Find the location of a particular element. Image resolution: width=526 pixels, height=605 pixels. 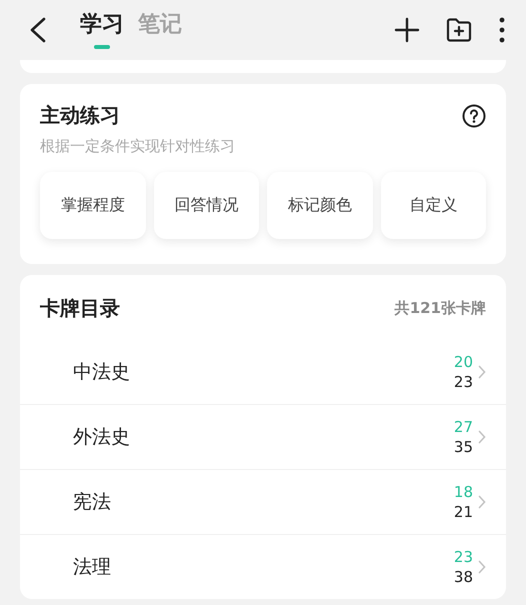

section-title: 主动练习 is located at coordinates (80, 115).